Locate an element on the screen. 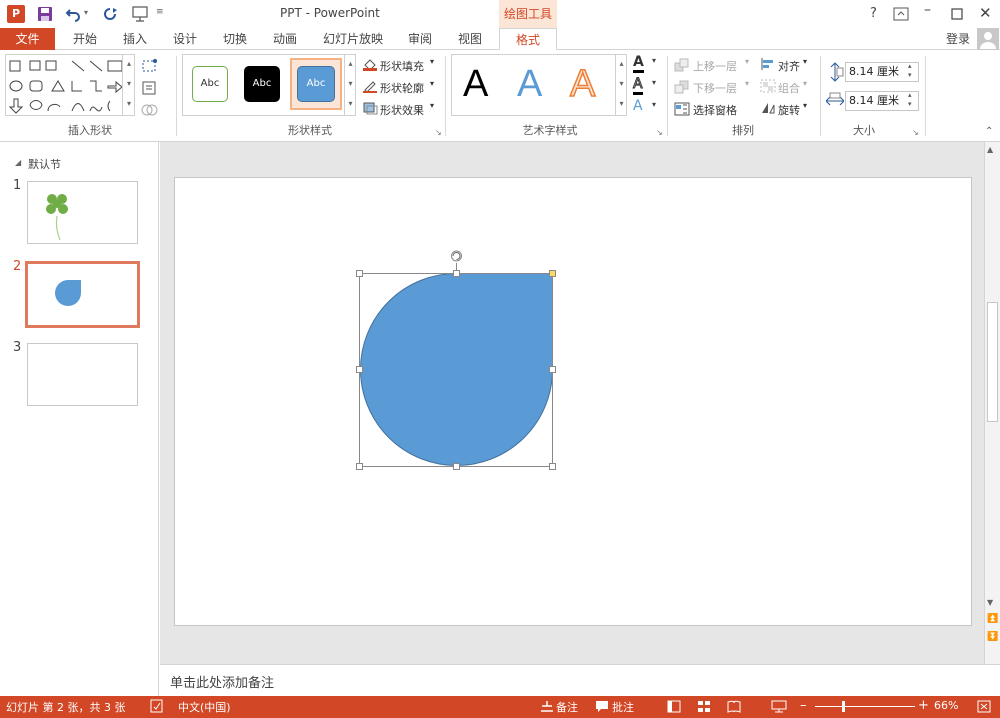 The image size is (1000, 718). wordart-launcher-icon: ↘ is located at coordinates (659, 132).